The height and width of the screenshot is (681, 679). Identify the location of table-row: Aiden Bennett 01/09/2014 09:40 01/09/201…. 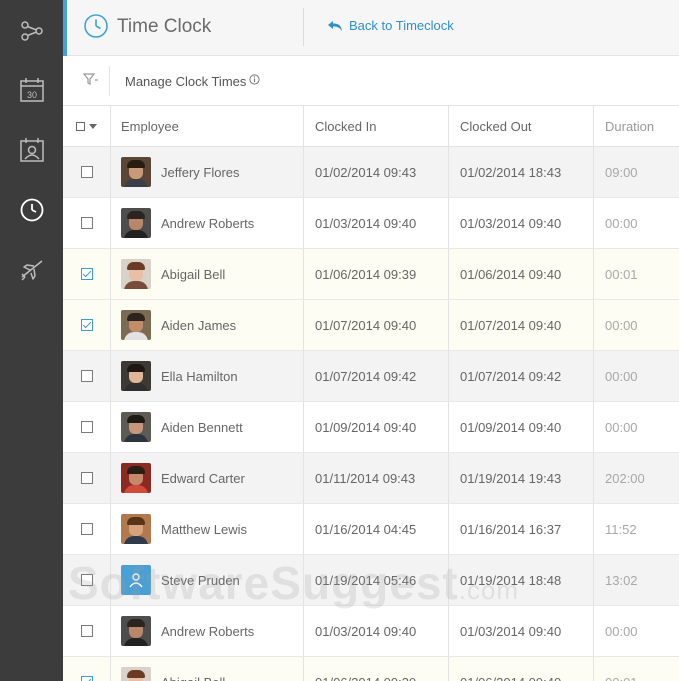
(371, 427).